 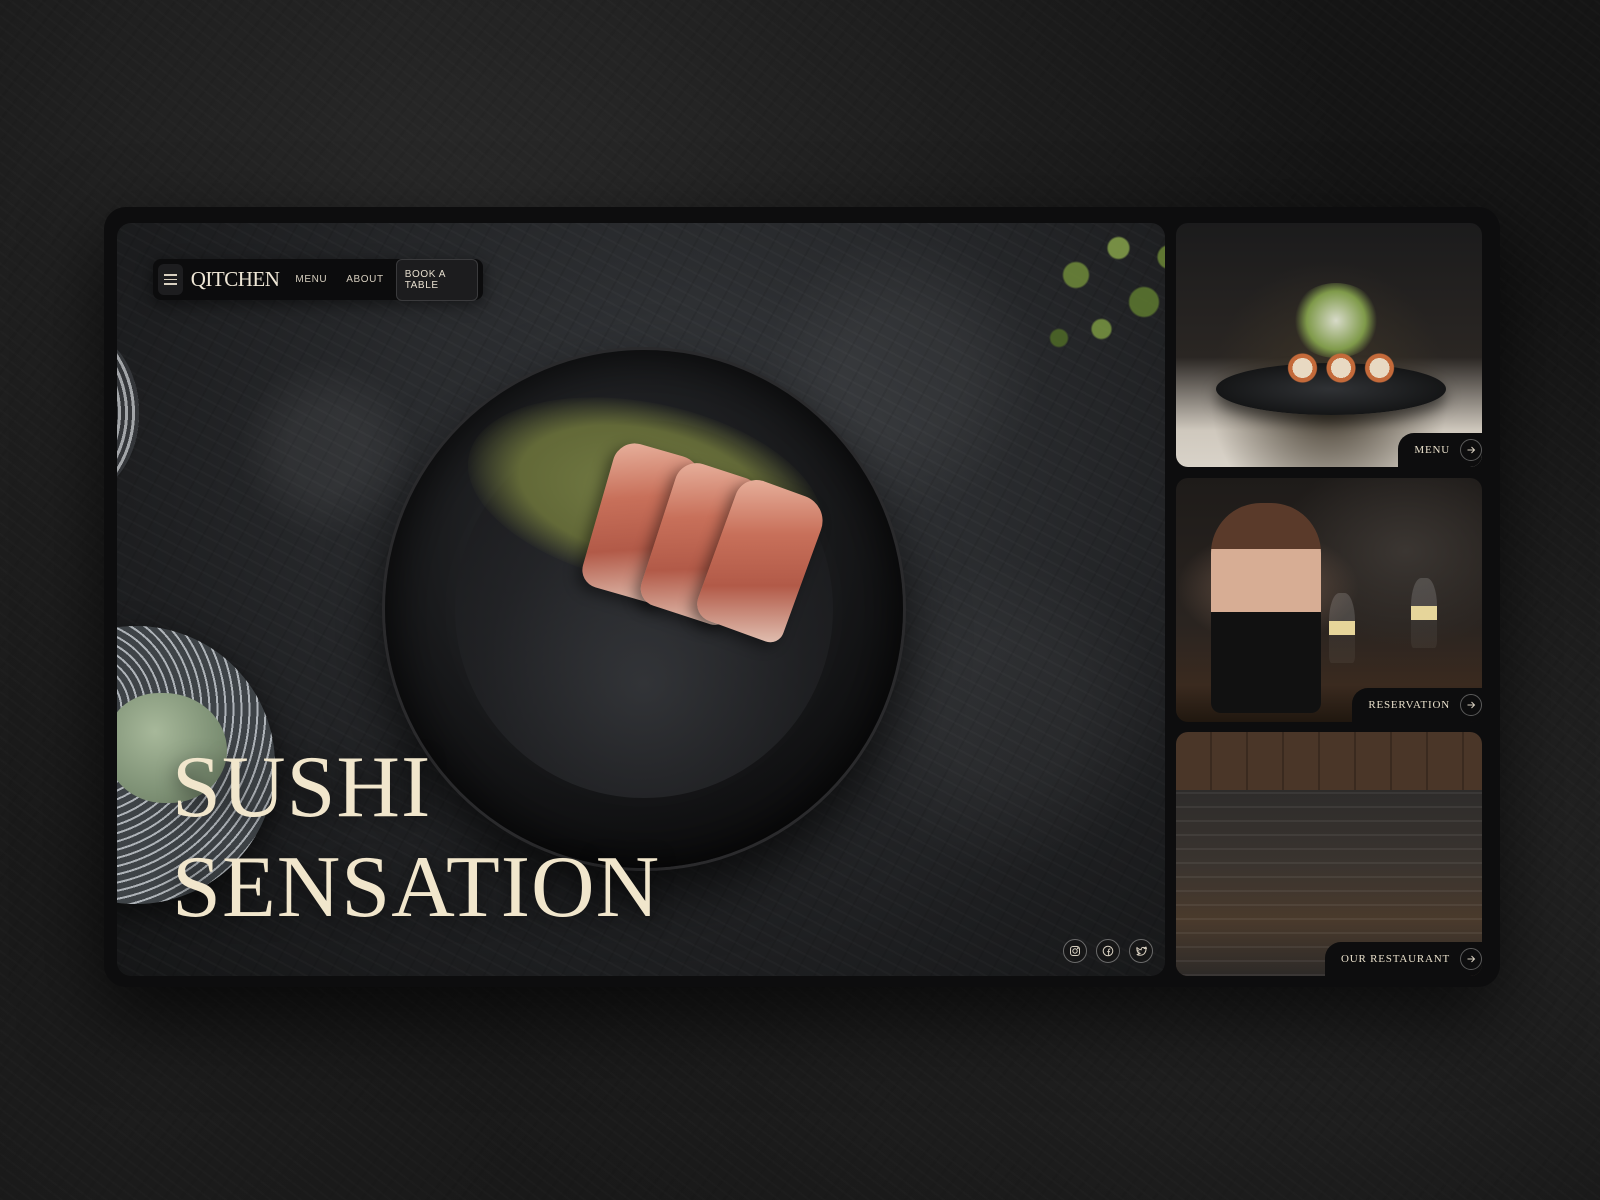 What do you see at coordinates (1075, 951) in the screenshot?
I see `instagram-icon` at bounding box center [1075, 951].